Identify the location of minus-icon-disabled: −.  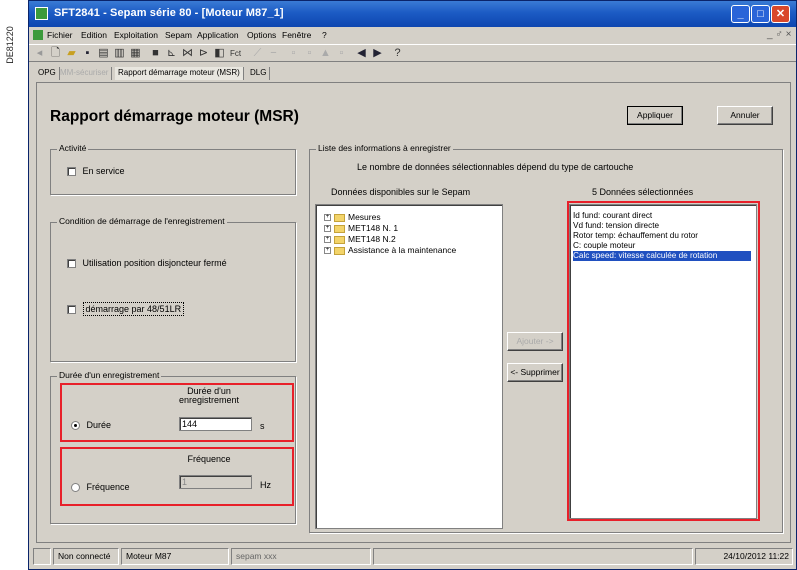
(273, 53).